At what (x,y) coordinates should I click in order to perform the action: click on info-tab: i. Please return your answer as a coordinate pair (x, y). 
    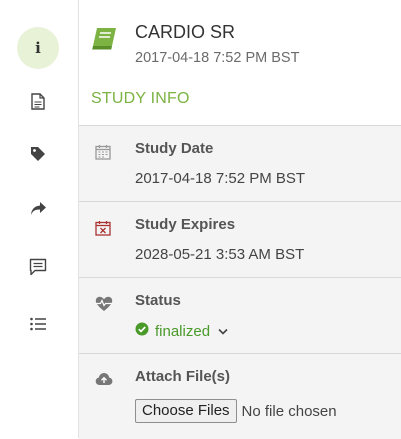
    Looking at the image, I should click on (38, 48).